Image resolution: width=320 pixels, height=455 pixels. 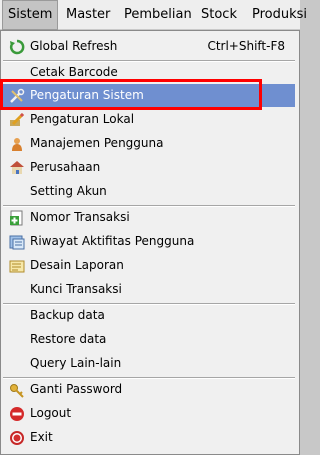 I want to click on menu-item-kunci-transaksi: Kunci Transaksi, so click(x=149, y=289).